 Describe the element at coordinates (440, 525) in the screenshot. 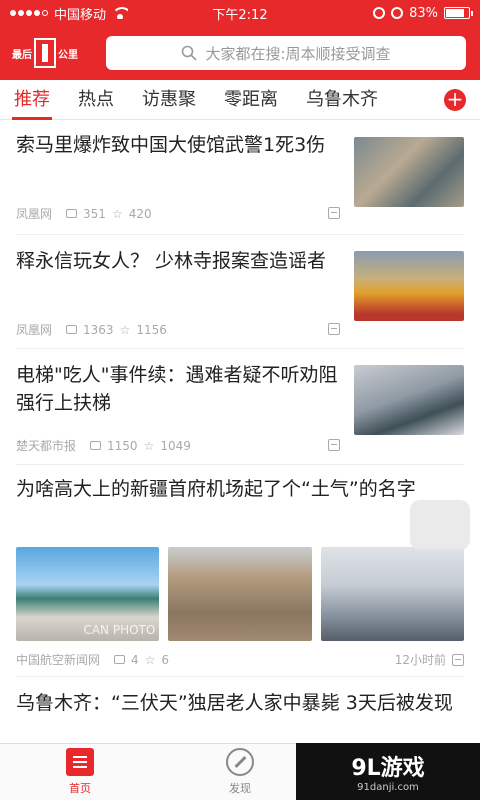

I see `floating-button` at that location.